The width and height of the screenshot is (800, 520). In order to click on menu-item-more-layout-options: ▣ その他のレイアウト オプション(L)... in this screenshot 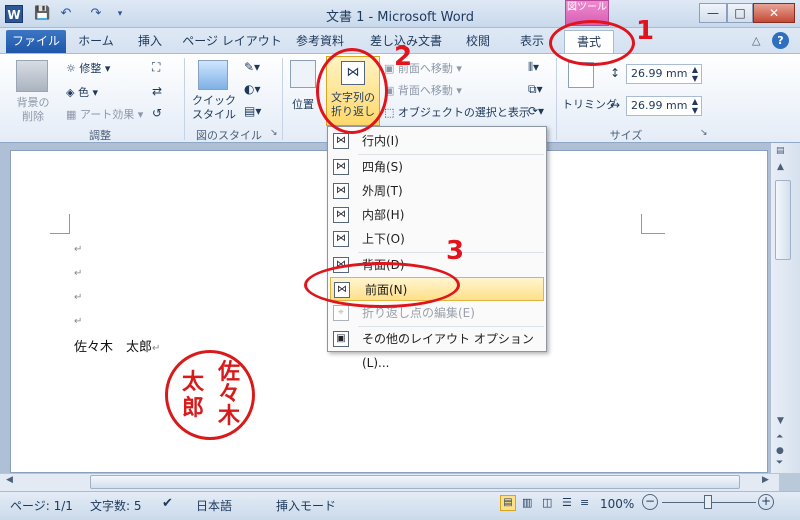, I will do `click(437, 348)`.